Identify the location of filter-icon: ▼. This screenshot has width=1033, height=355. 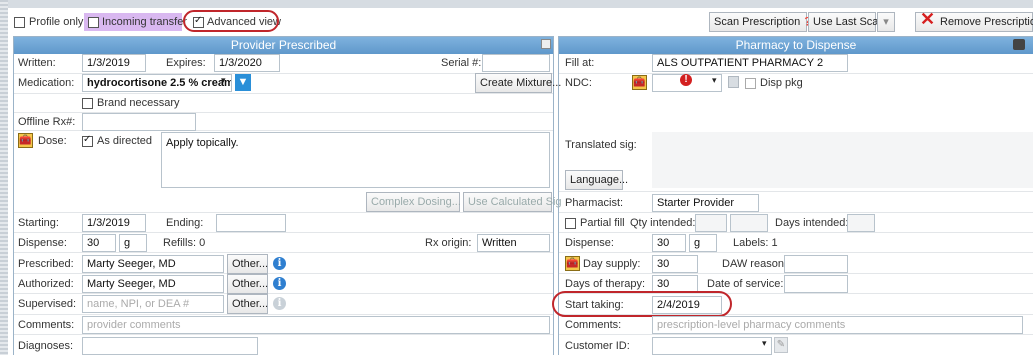
(243, 82).